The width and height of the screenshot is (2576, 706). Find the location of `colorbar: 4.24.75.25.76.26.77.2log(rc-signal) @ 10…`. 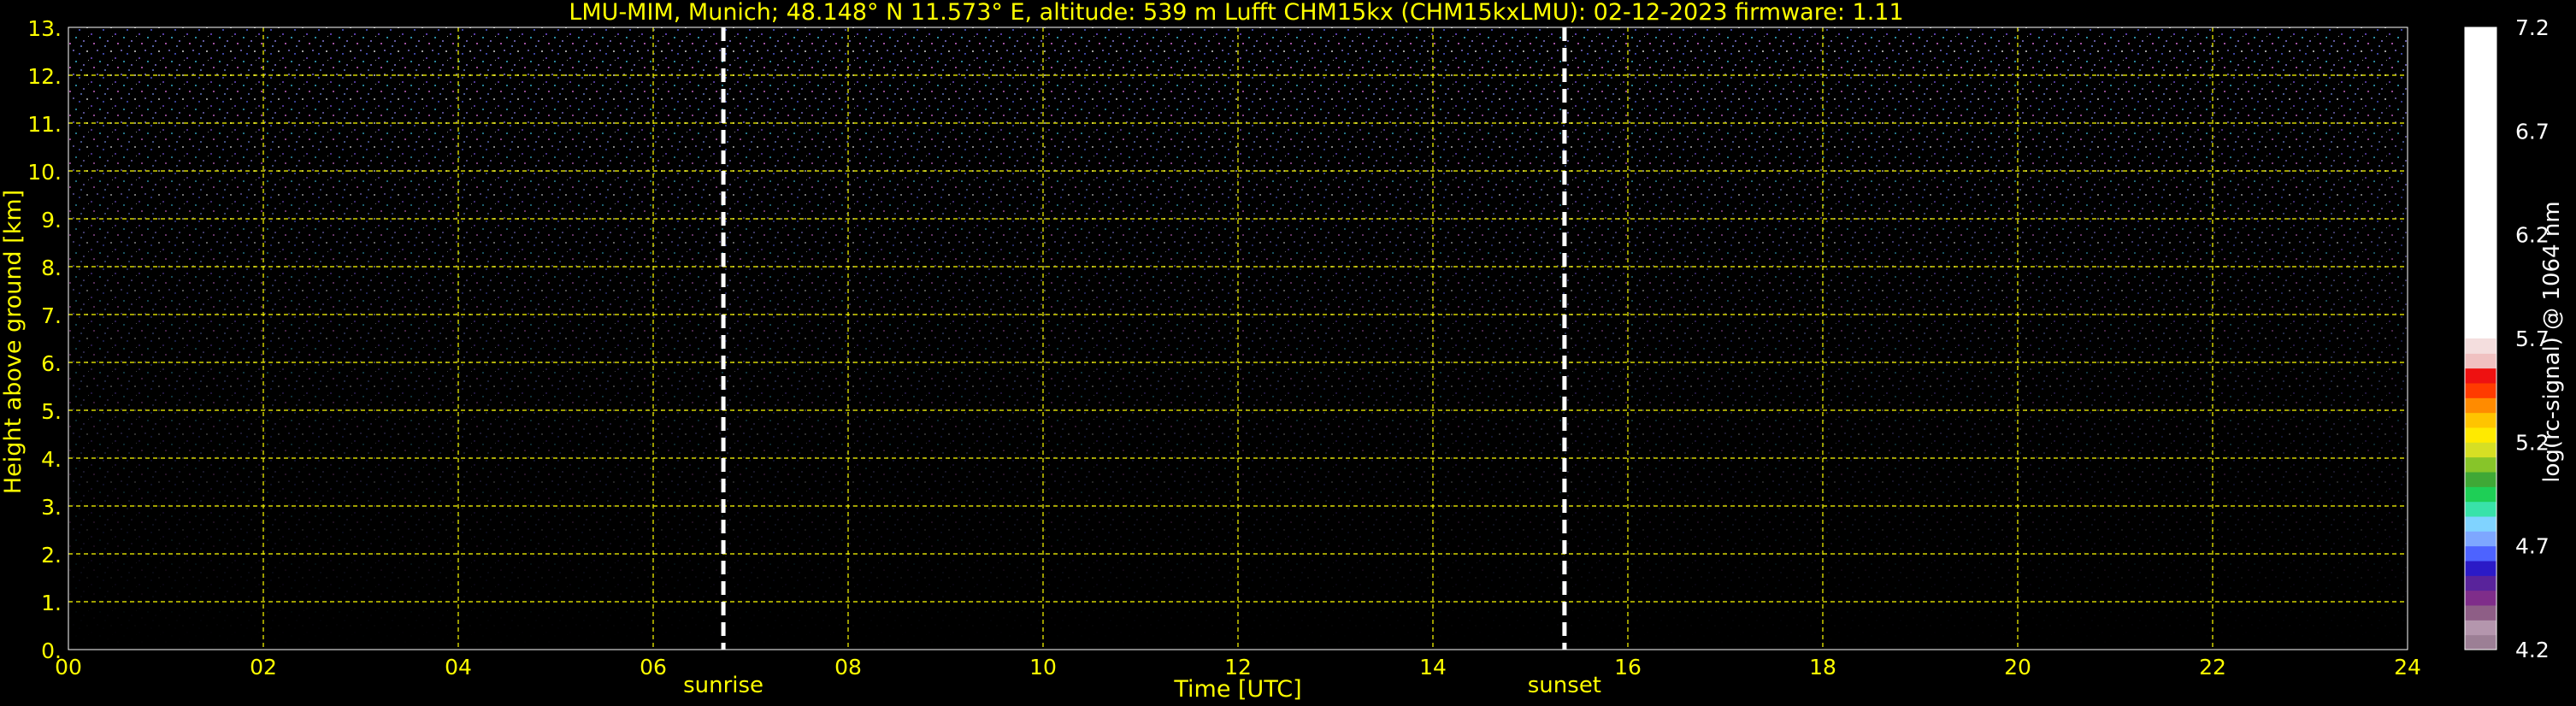

colorbar: 4.24.75.25.76.26.77.2log(rc-signal) @ 10… is located at coordinates (2514, 338).